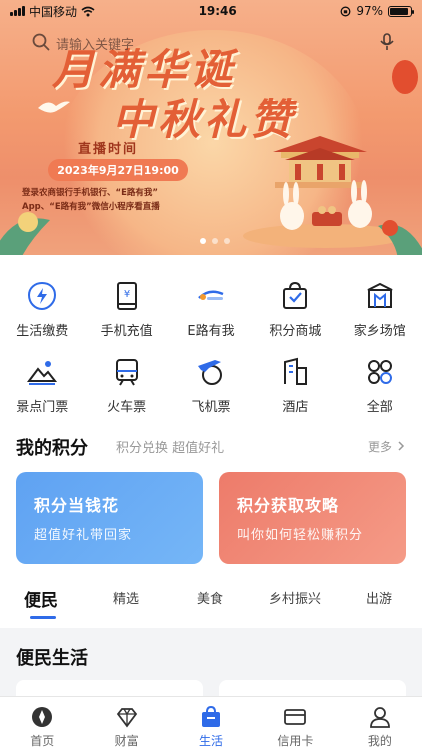 The width and height of the screenshot is (422, 750). I want to click on points-subtitle: 积分兑换 超值好礼, so click(170, 448).